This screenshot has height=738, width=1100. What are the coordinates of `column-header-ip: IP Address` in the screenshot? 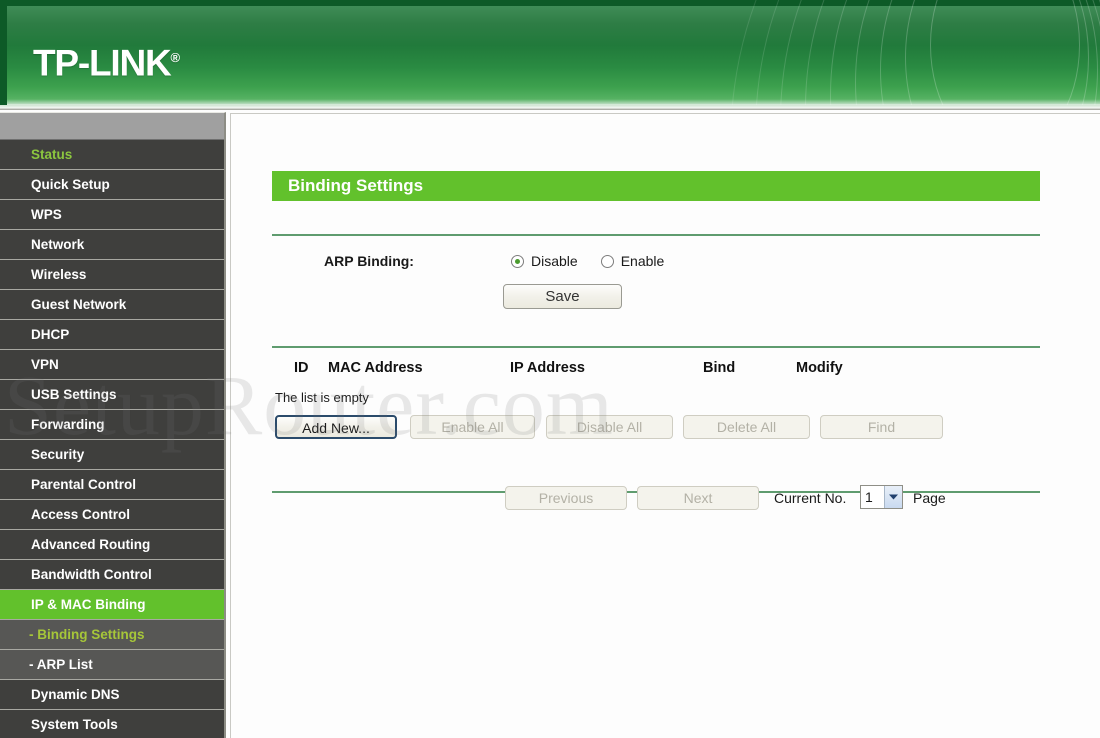 It's located at (547, 368).